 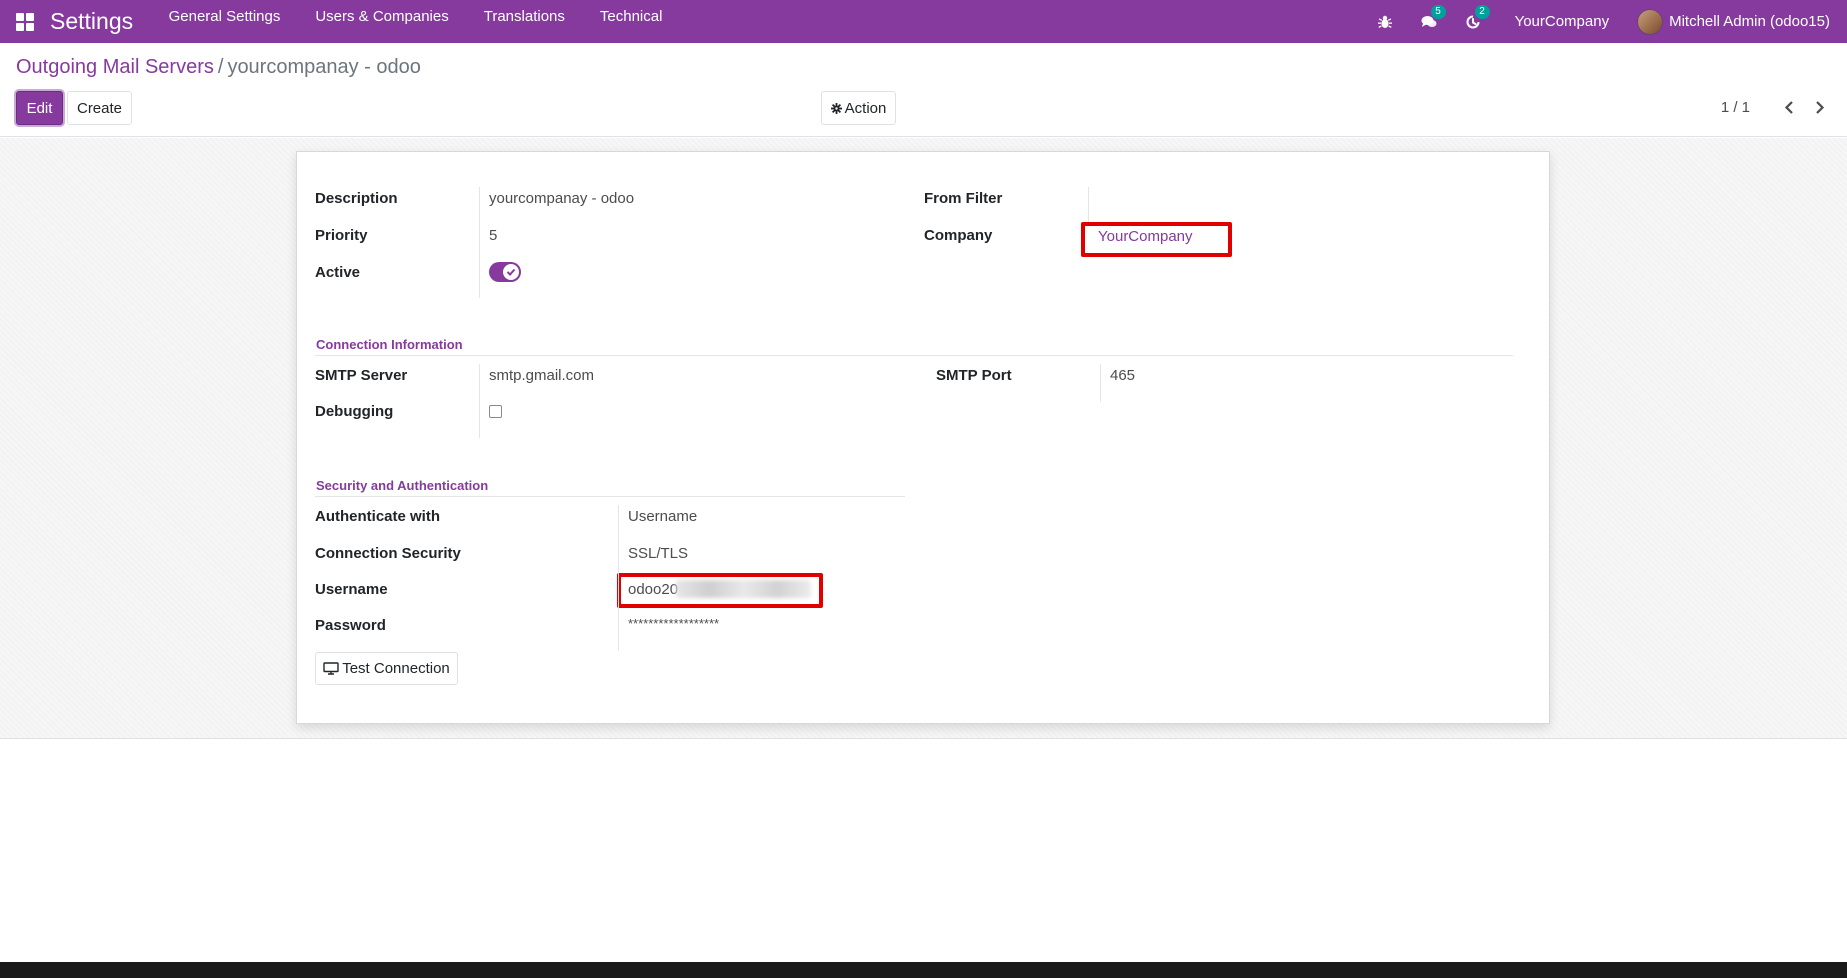 I want to click on highlight-company-box, so click(x=1156, y=239).